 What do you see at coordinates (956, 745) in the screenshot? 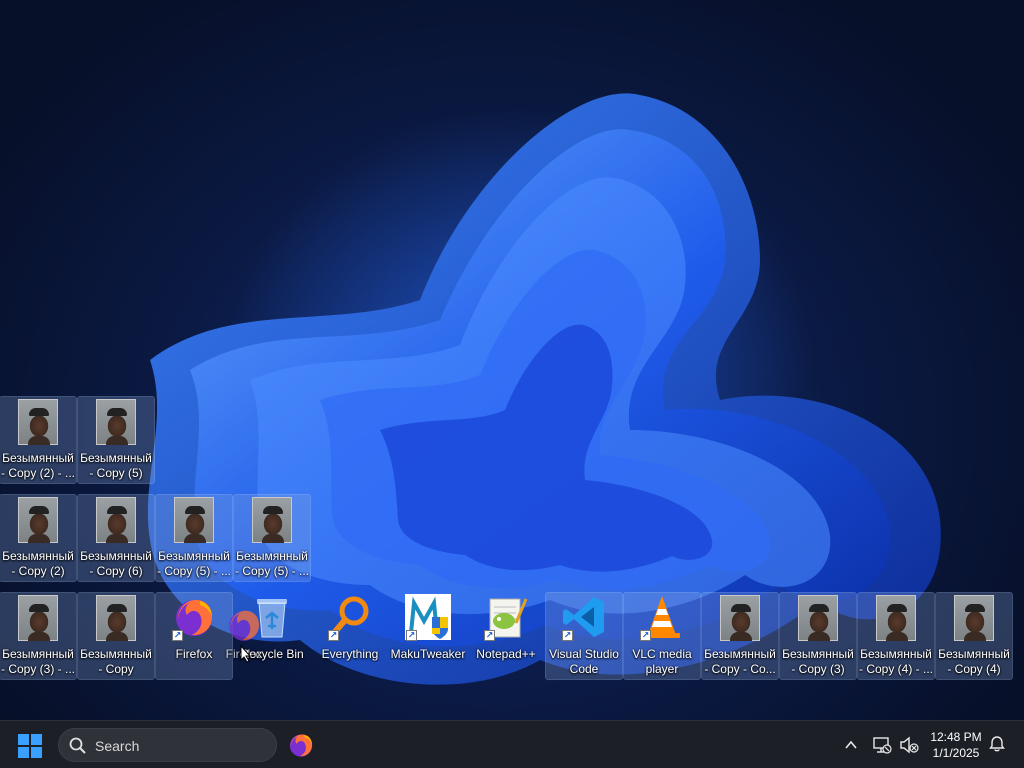
I see `clock: 12:48 PM 1/1/2025` at bounding box center [956, 745].